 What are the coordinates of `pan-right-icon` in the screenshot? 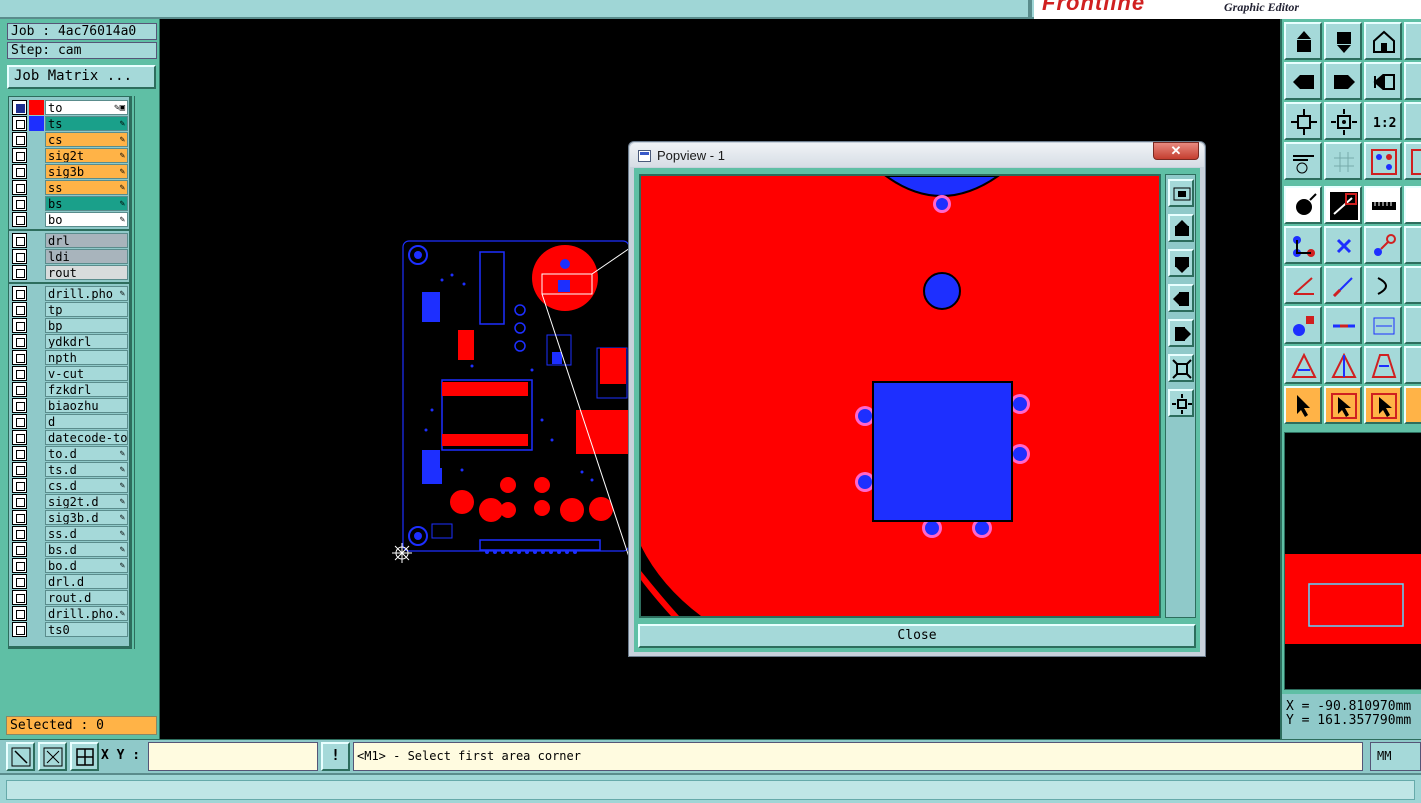 It's located at (1343, 81).